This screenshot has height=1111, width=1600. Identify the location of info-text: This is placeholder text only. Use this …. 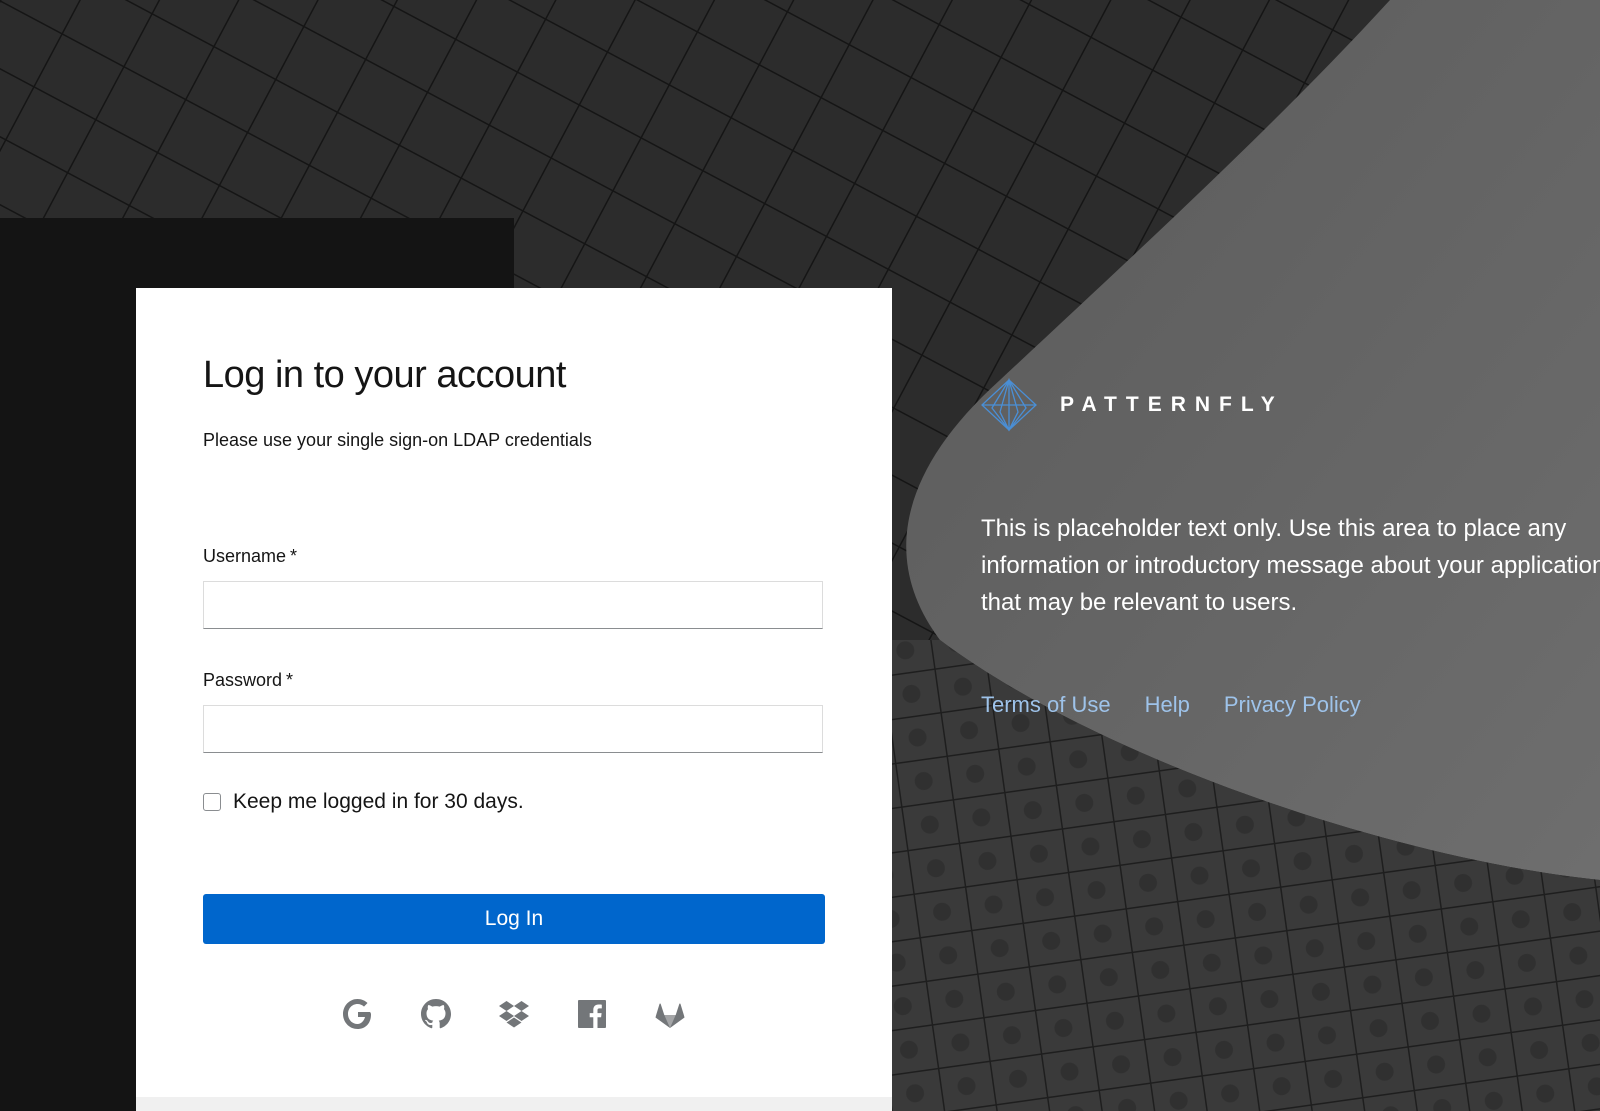
(1290, 565).